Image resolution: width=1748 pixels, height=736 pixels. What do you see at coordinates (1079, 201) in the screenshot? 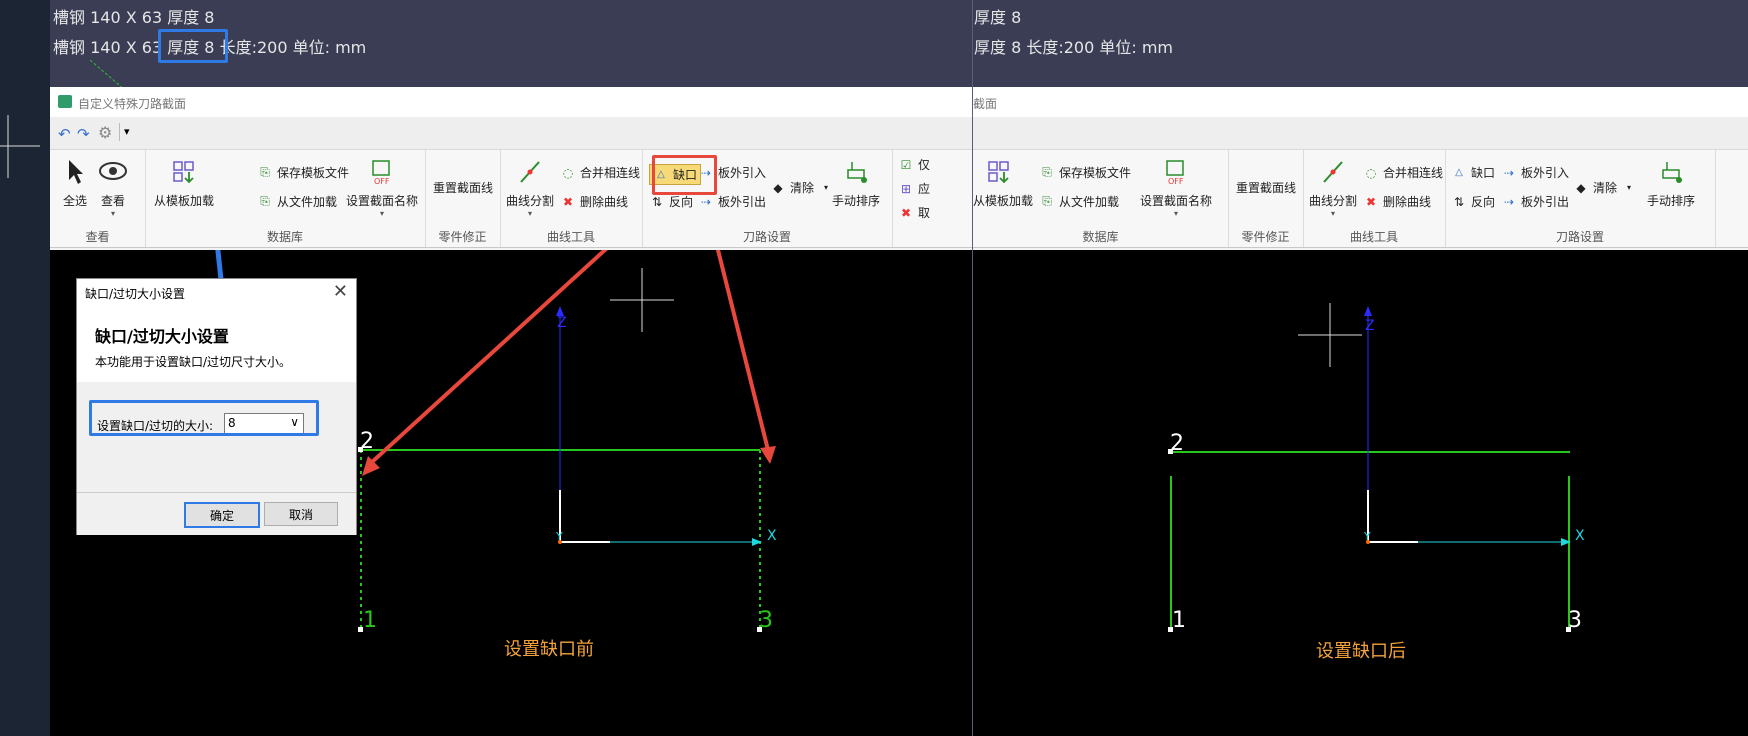
I see `load-from-file-button-right: ⎘ 从文件加载` at bounding box center [1079, 201].